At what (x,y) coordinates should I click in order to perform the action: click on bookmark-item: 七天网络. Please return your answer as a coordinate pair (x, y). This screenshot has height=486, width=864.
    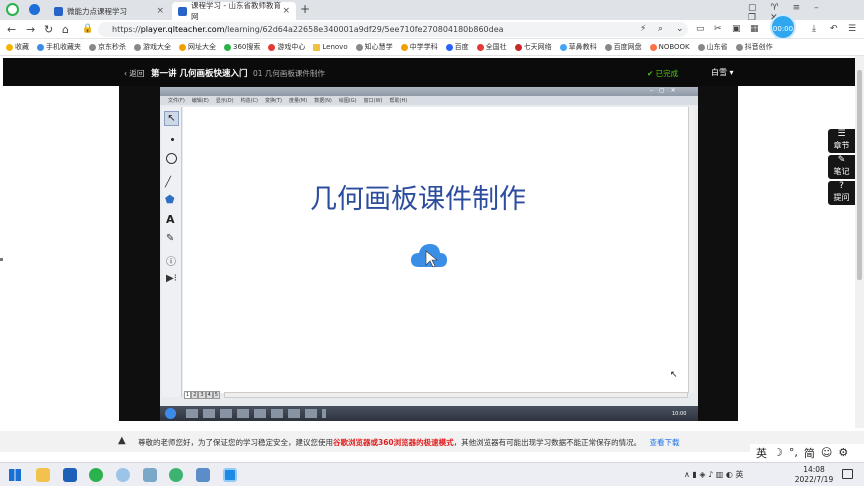
    Looking at the image, I should click on (533, 47).